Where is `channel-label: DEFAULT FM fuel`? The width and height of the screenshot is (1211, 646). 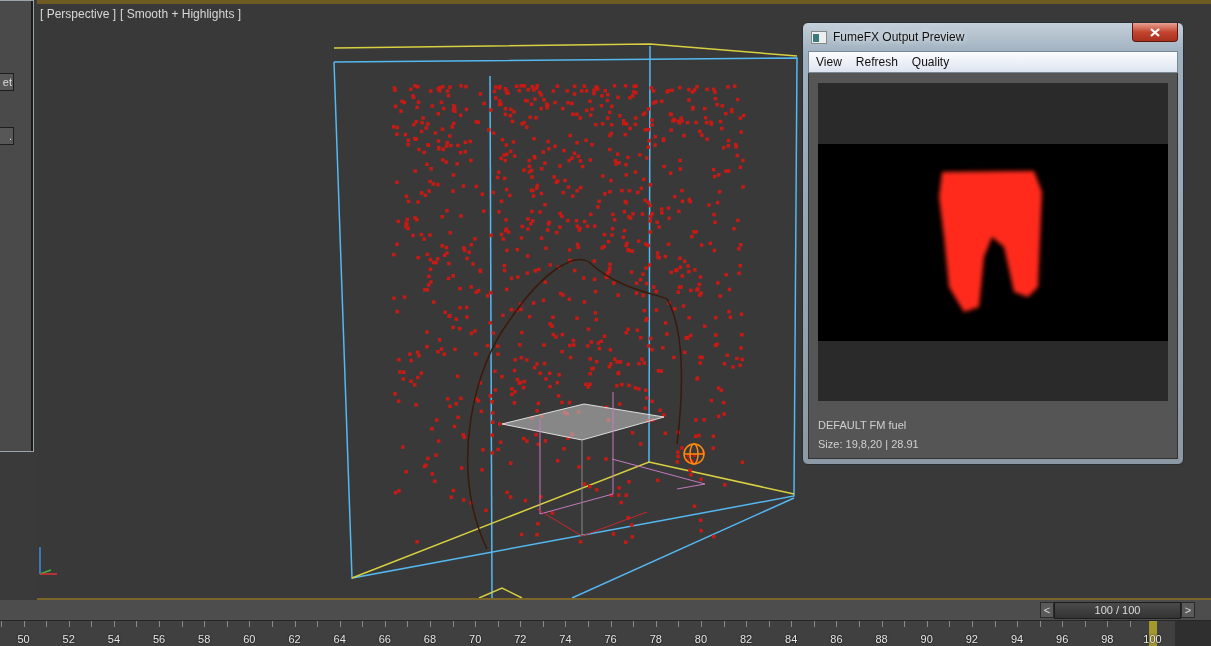 channel-label: DEFAULT FM fuel is located at coordinates (863, 425).